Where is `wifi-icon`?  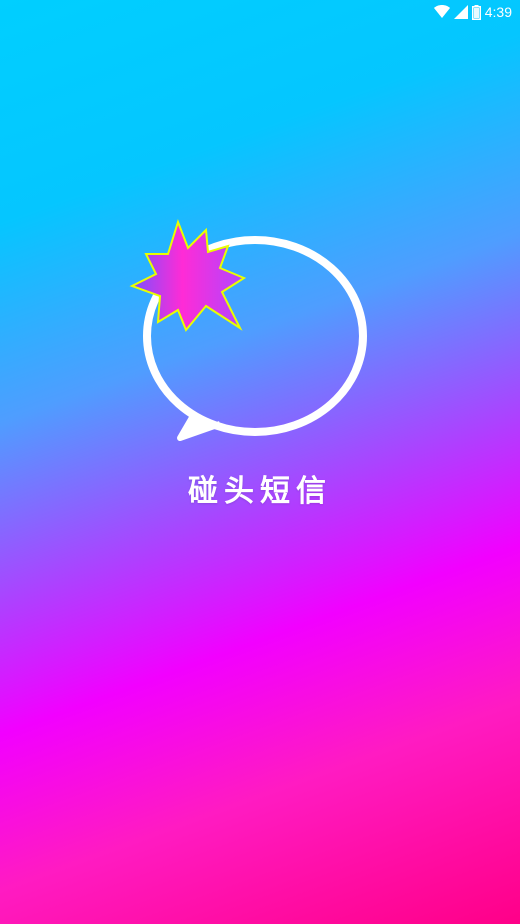 wifi-icon is located at coordinates (441, 11).